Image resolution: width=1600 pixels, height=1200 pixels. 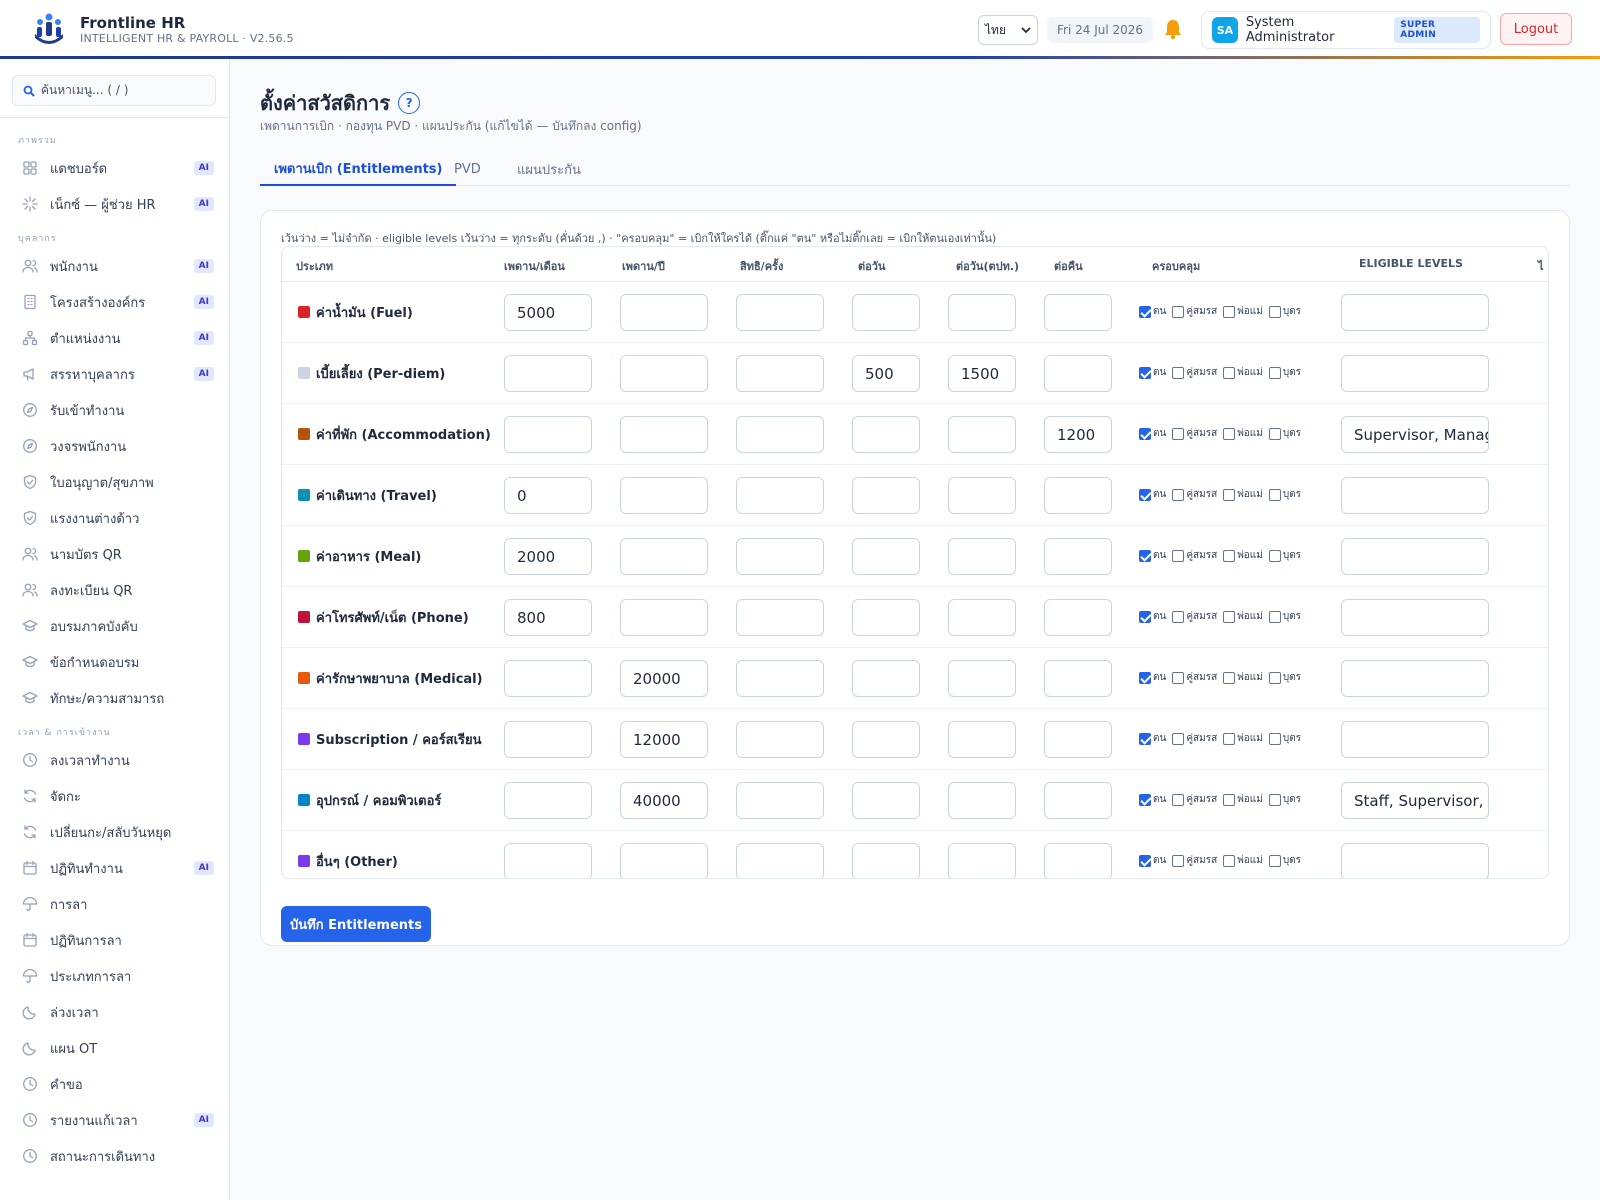 I want to click on sidebar-item: แผน OT, so click(x=115, y=1048).